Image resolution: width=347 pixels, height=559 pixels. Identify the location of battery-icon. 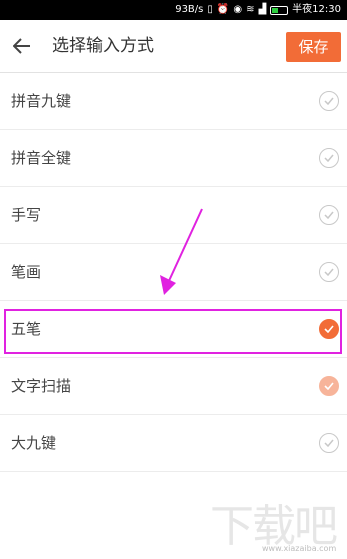
(279, 10).